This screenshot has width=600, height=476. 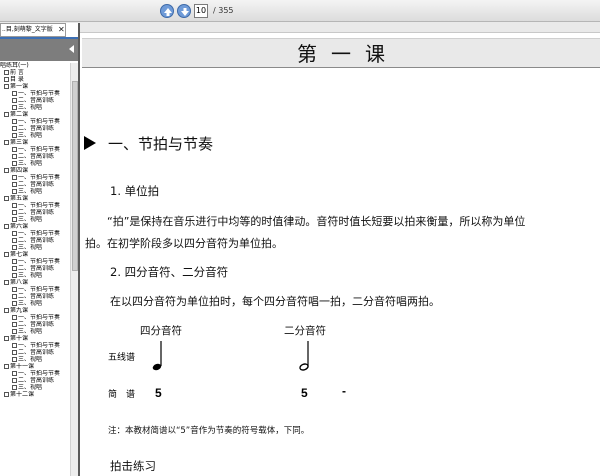 What do you see at coordinates (19, 170) in the screenshot?
I see `bookmark-label: 第四课` at bounding box center [19, 170].